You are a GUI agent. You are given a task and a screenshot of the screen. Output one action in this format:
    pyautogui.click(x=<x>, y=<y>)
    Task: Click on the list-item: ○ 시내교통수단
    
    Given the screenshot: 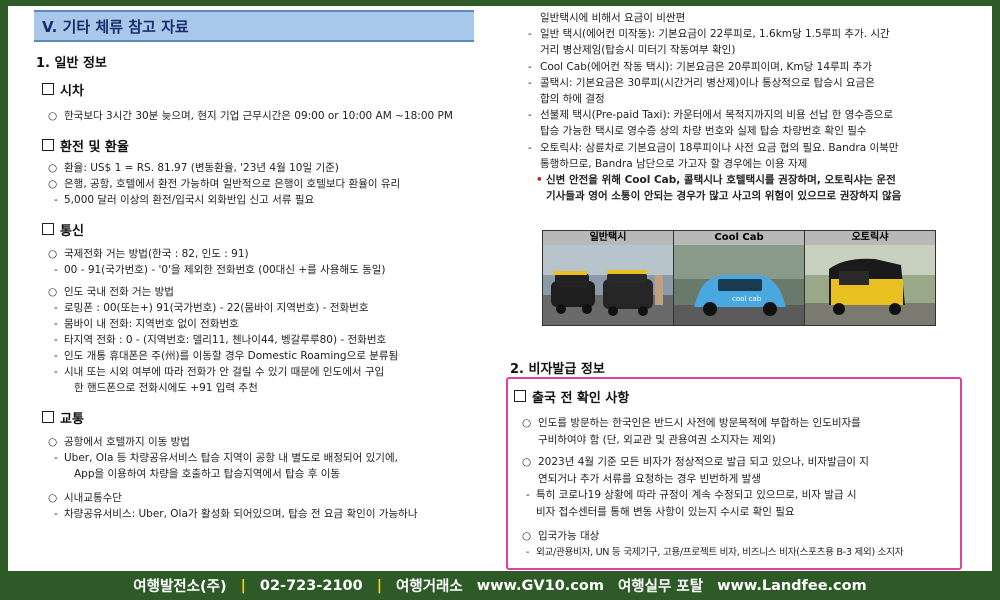 What is the action you would take?
    pyautogui.click(x=85, y=498)
    